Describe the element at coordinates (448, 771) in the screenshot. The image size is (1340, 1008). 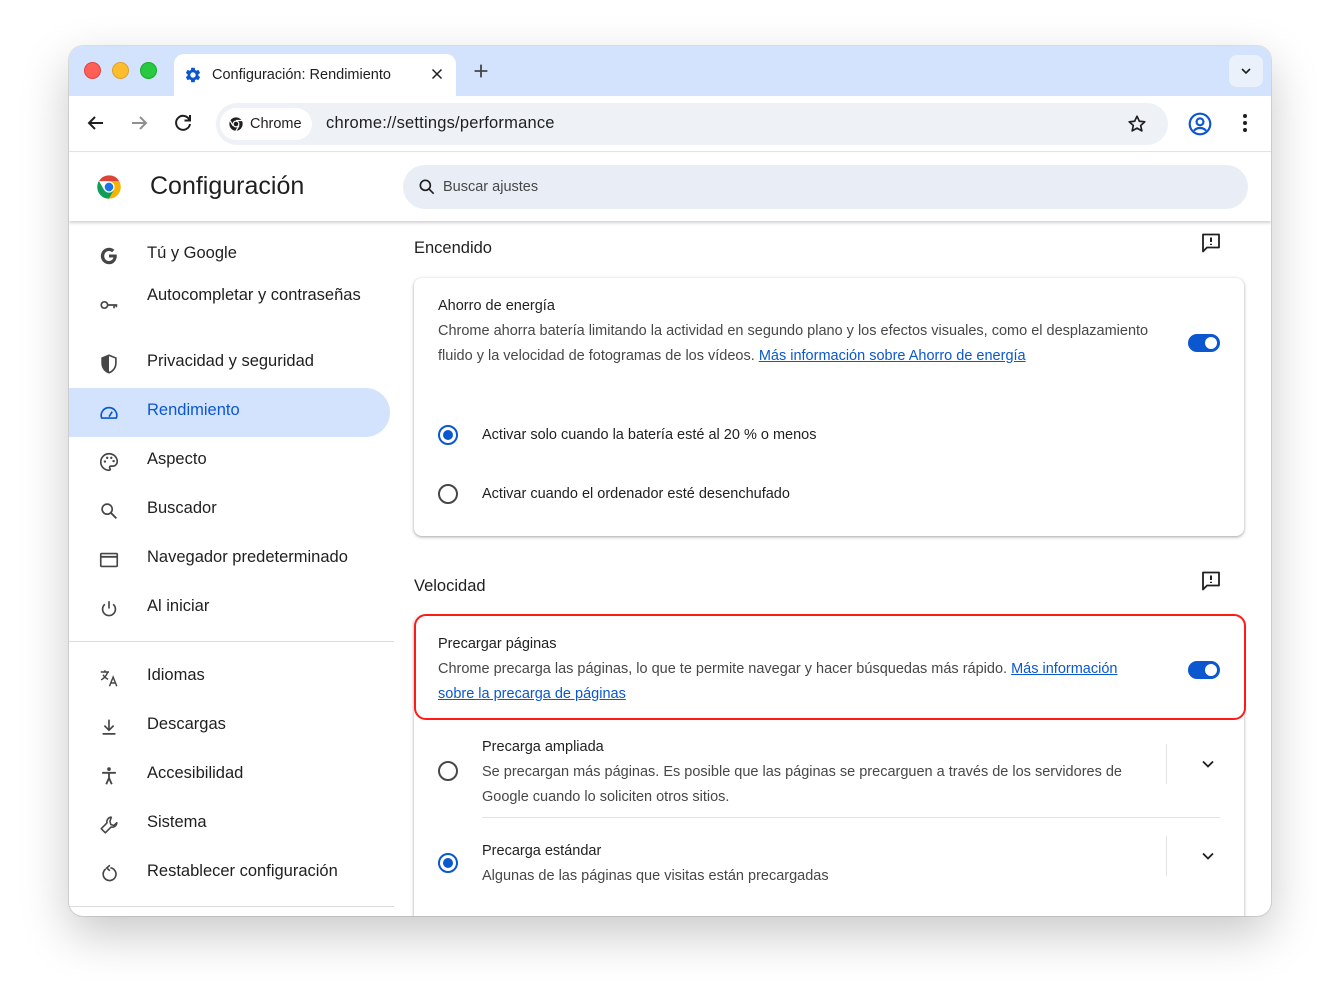
I see `extended-preload-radio` at that location.